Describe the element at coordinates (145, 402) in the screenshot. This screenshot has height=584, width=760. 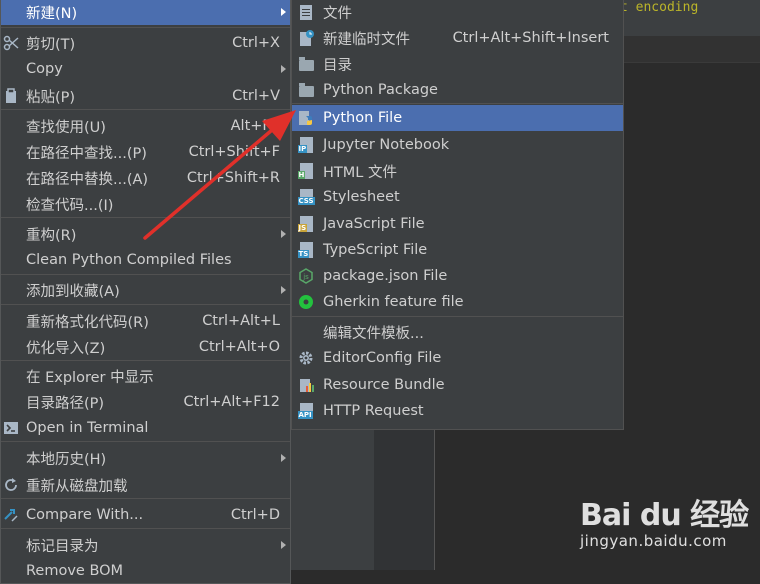
I see `menu-item-directory-path: 目录路径(P) Ctrl+Alt+F12` at that location.